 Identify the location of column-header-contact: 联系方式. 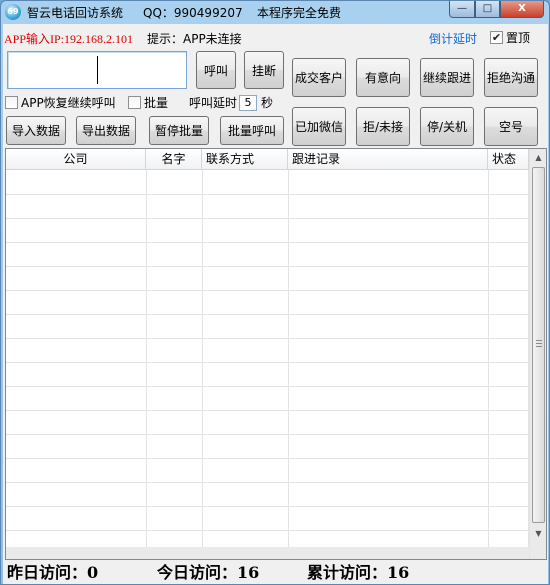
(245, 159).